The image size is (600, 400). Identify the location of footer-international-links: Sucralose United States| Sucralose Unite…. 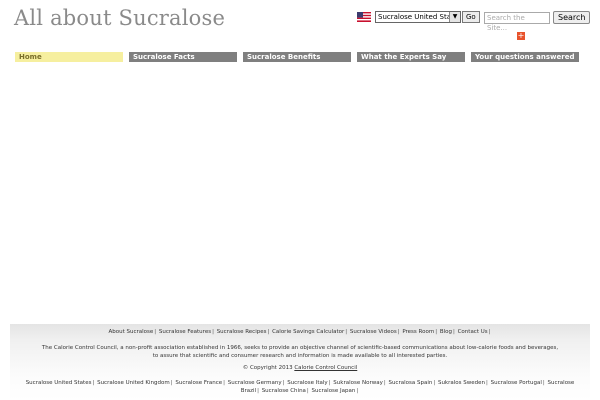
(300, 387).